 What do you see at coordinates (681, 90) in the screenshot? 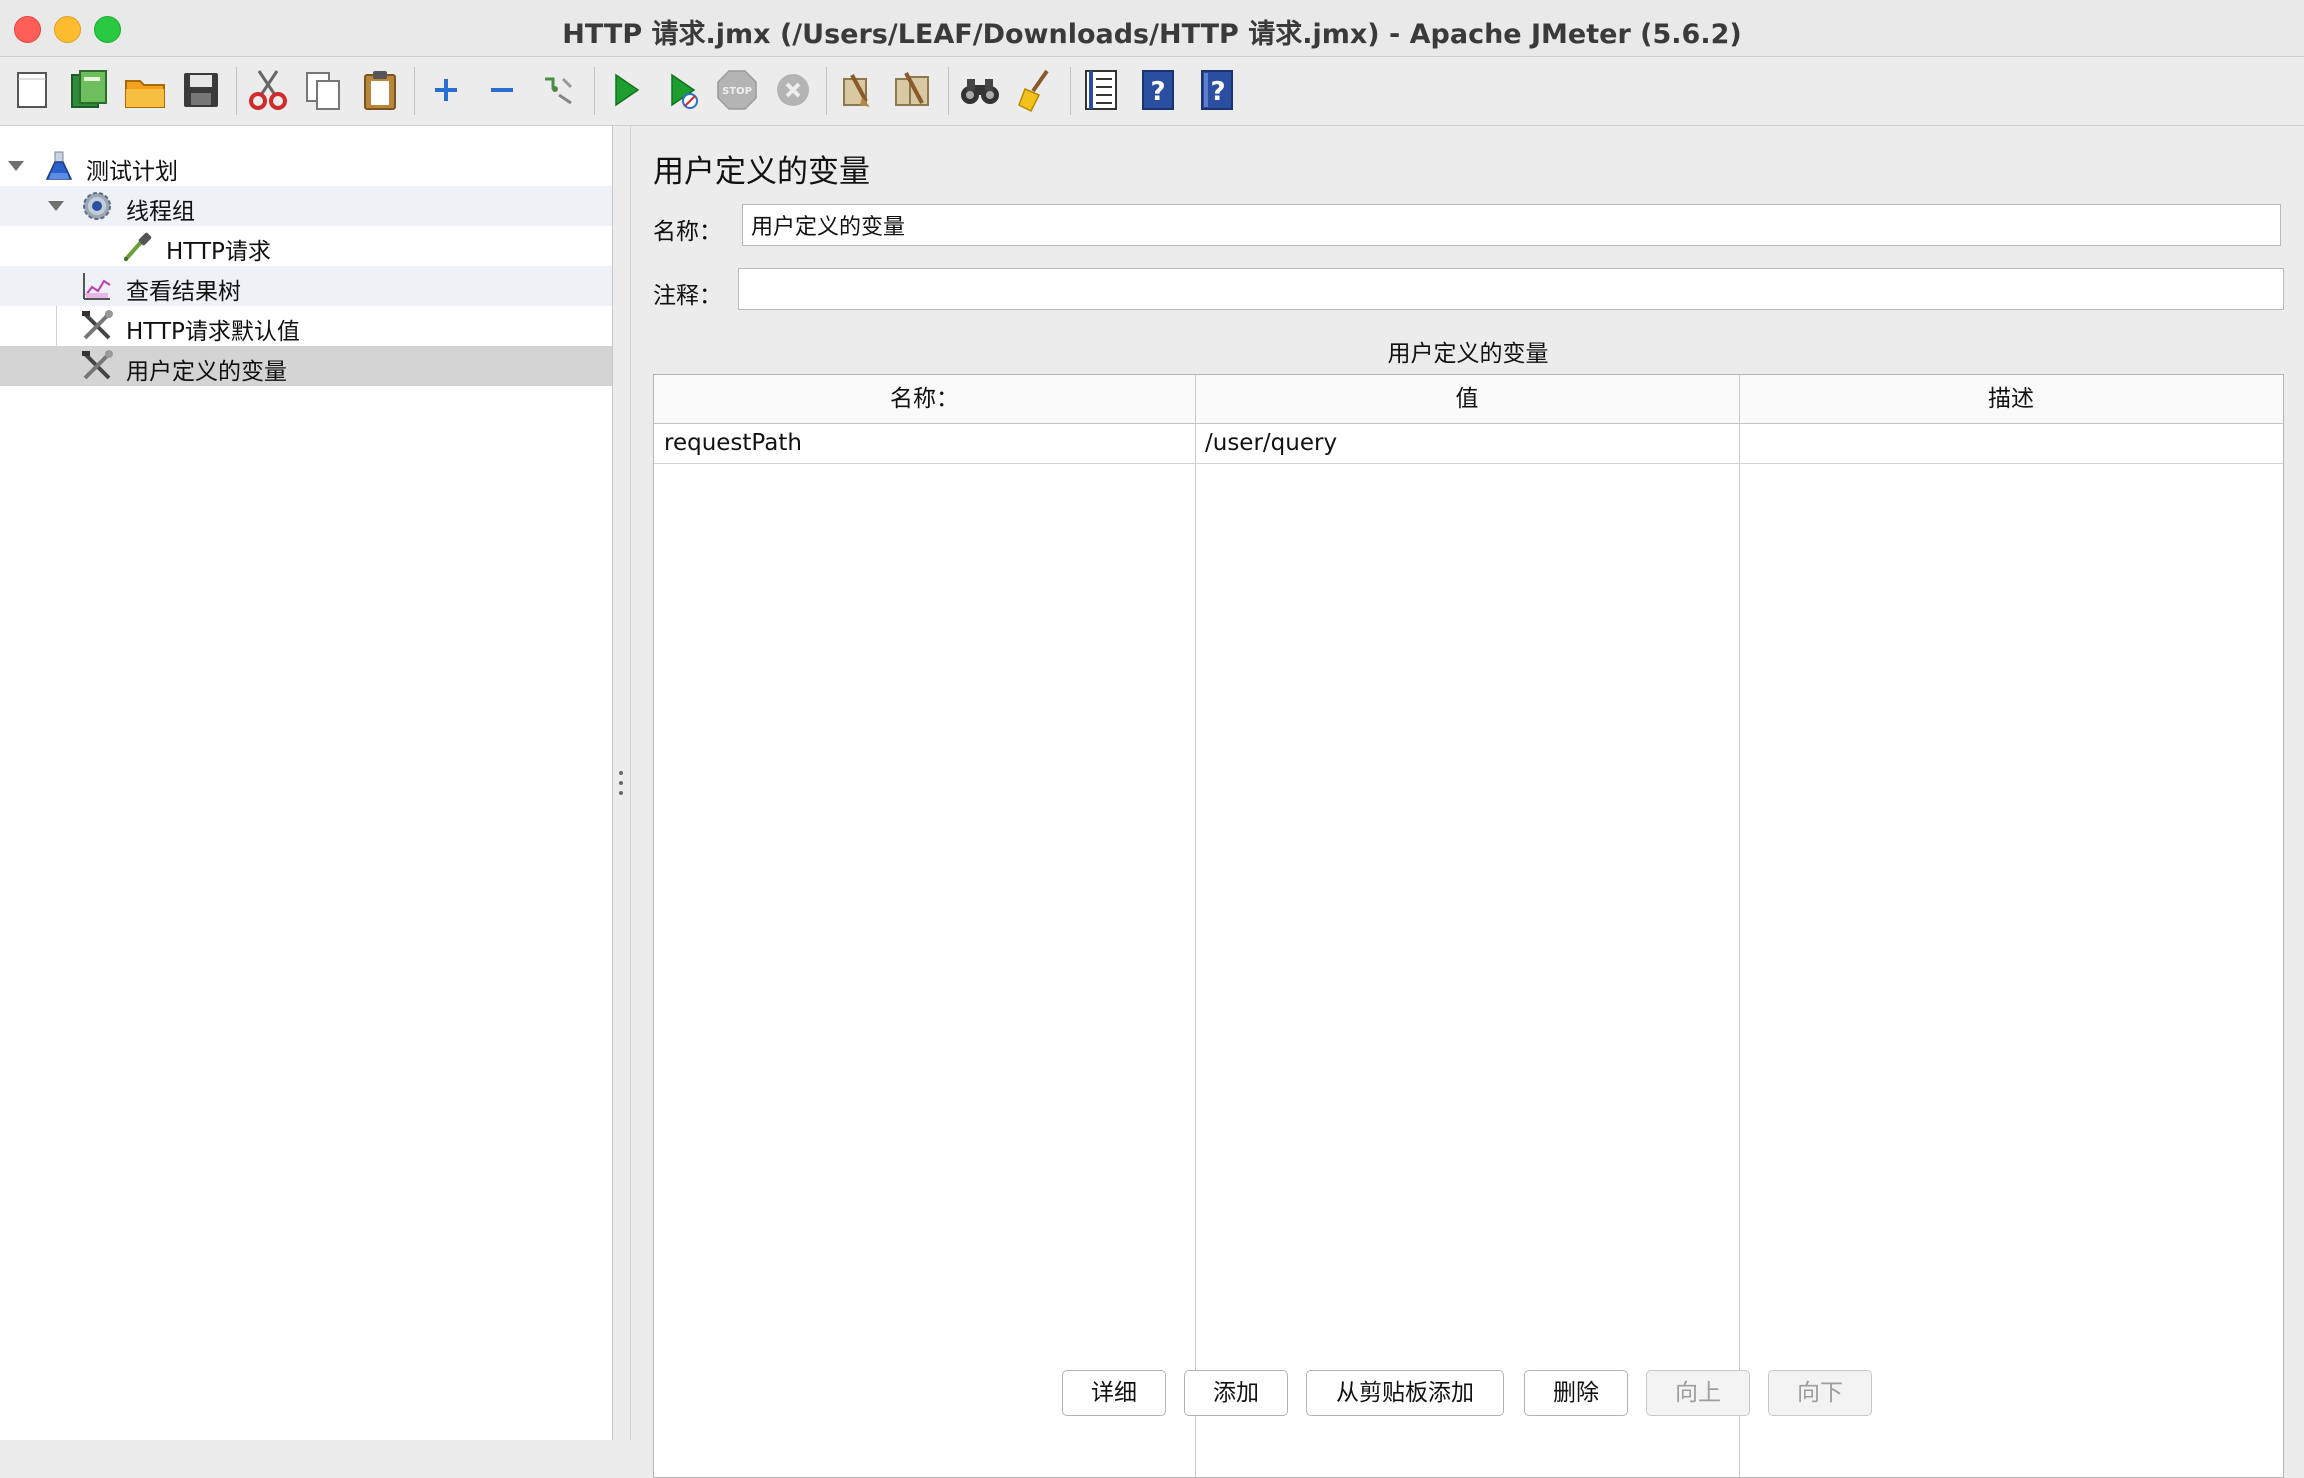
I see `start-no-pauses-icon` at bounding box center [681, 90].